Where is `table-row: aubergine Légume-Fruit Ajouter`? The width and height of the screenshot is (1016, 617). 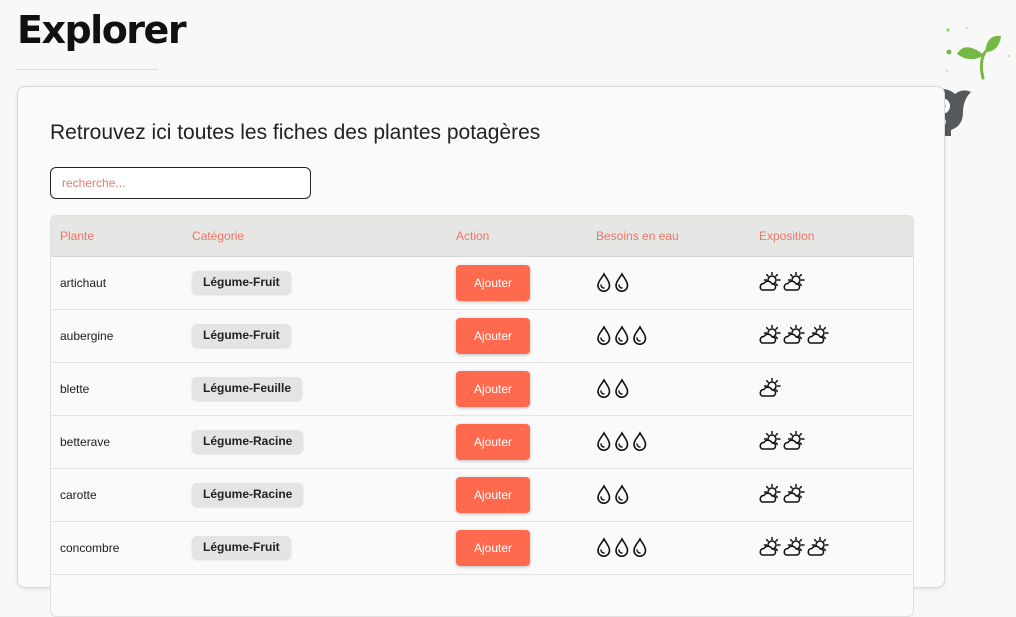 table-row: aubergine Légume-Fruit Ajouter is located at coordinates (482, 336).